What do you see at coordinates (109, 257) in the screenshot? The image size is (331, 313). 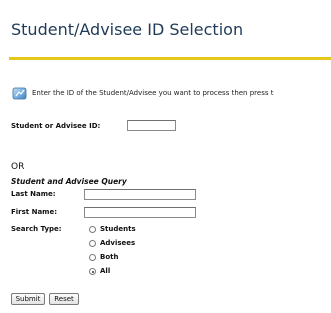 I see `radio-both-label: Both` at bounding box center [109, 257].